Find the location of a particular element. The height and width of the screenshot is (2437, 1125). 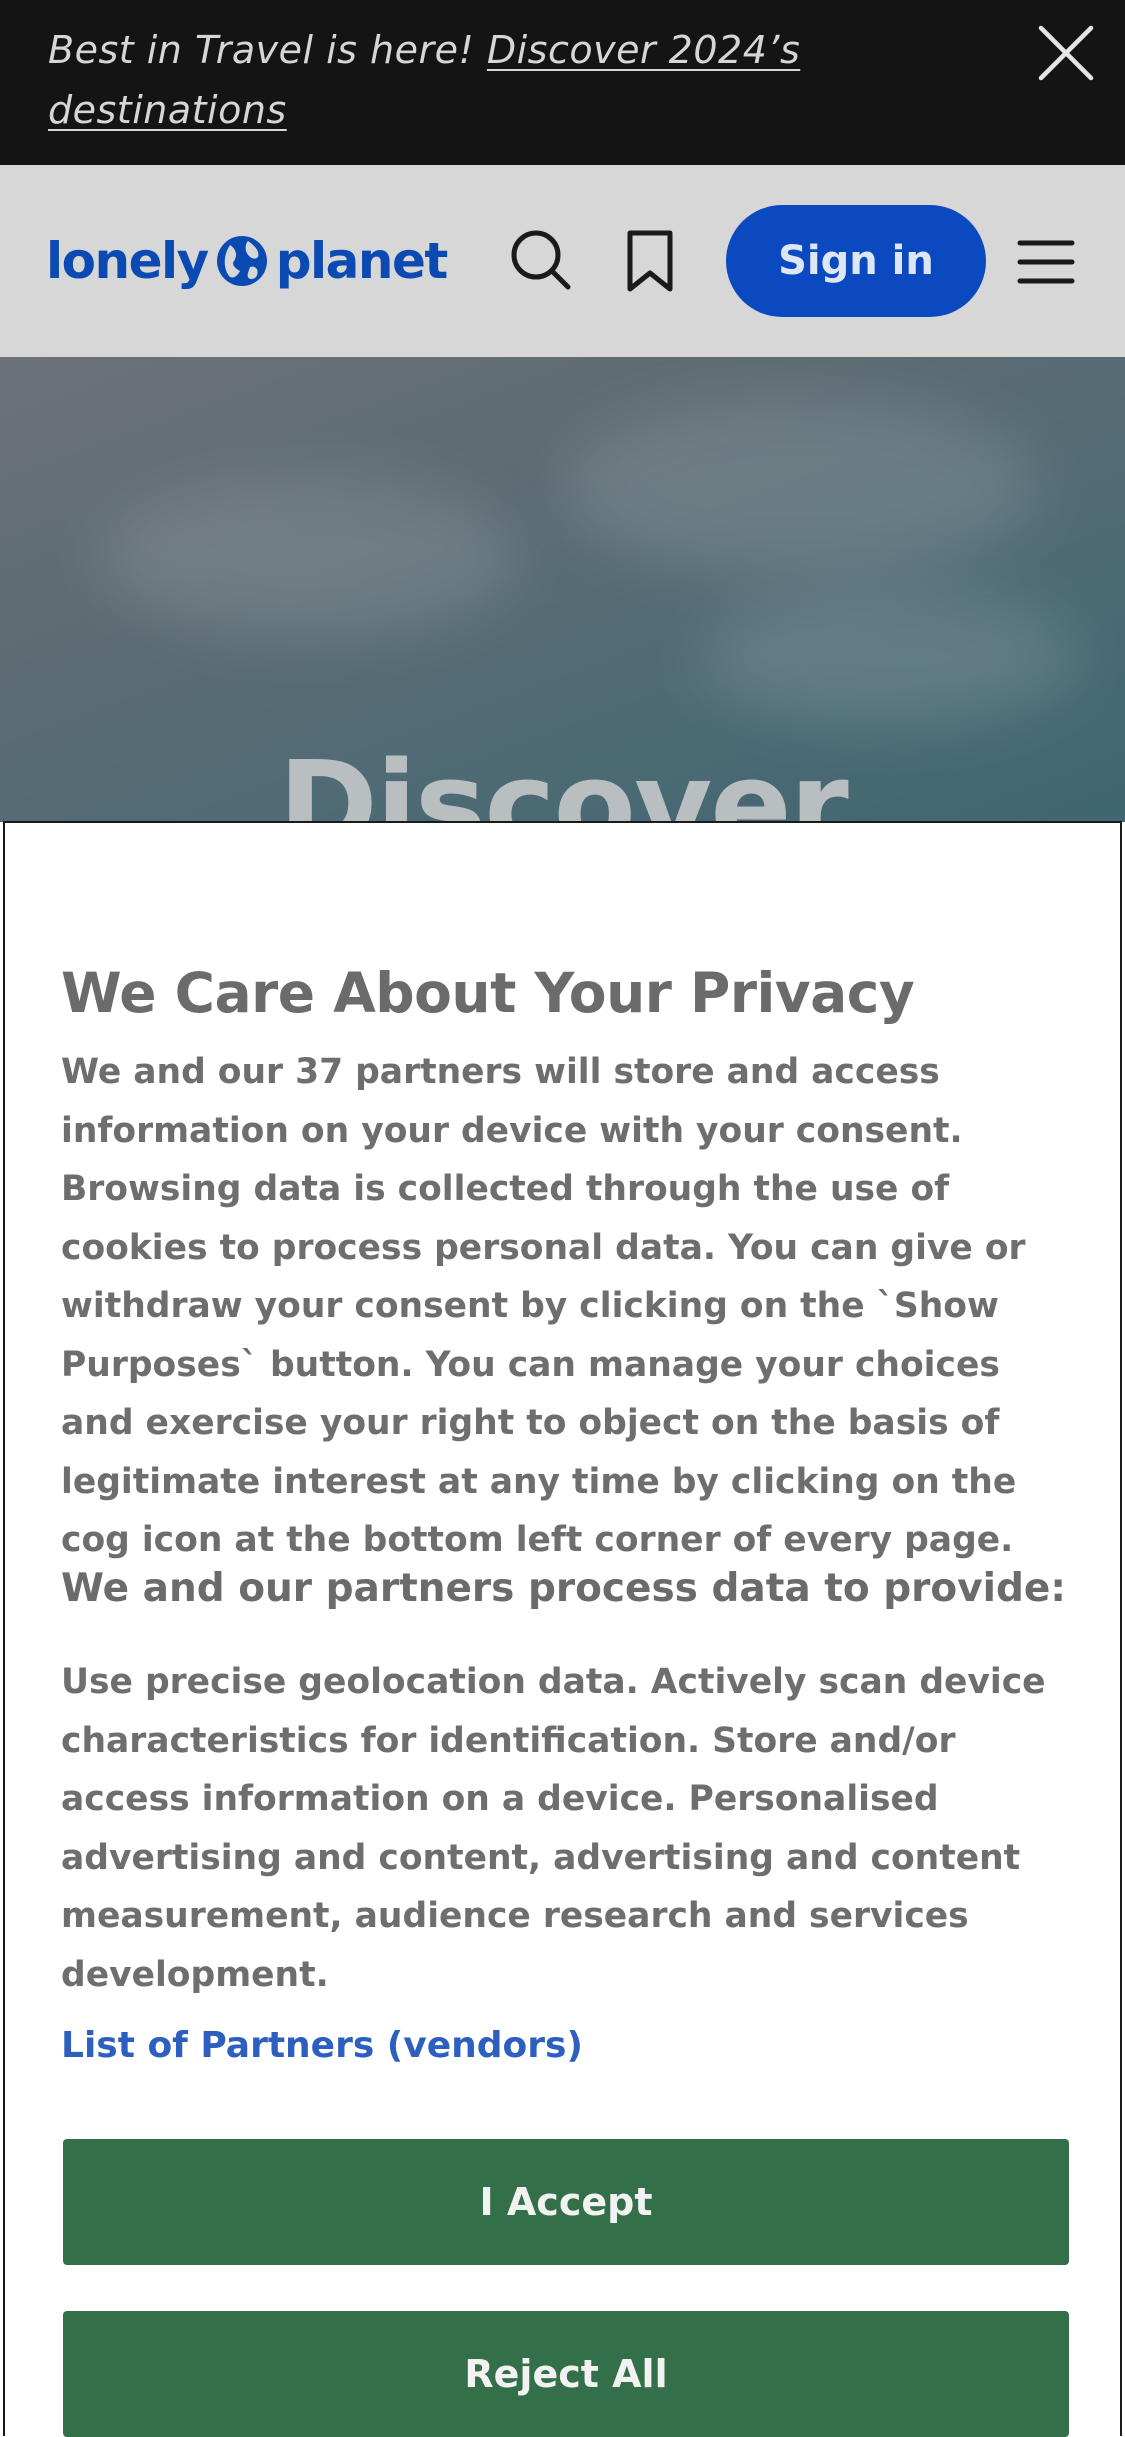

sign-in-button: Sign in is located at coordinates (856, 261).